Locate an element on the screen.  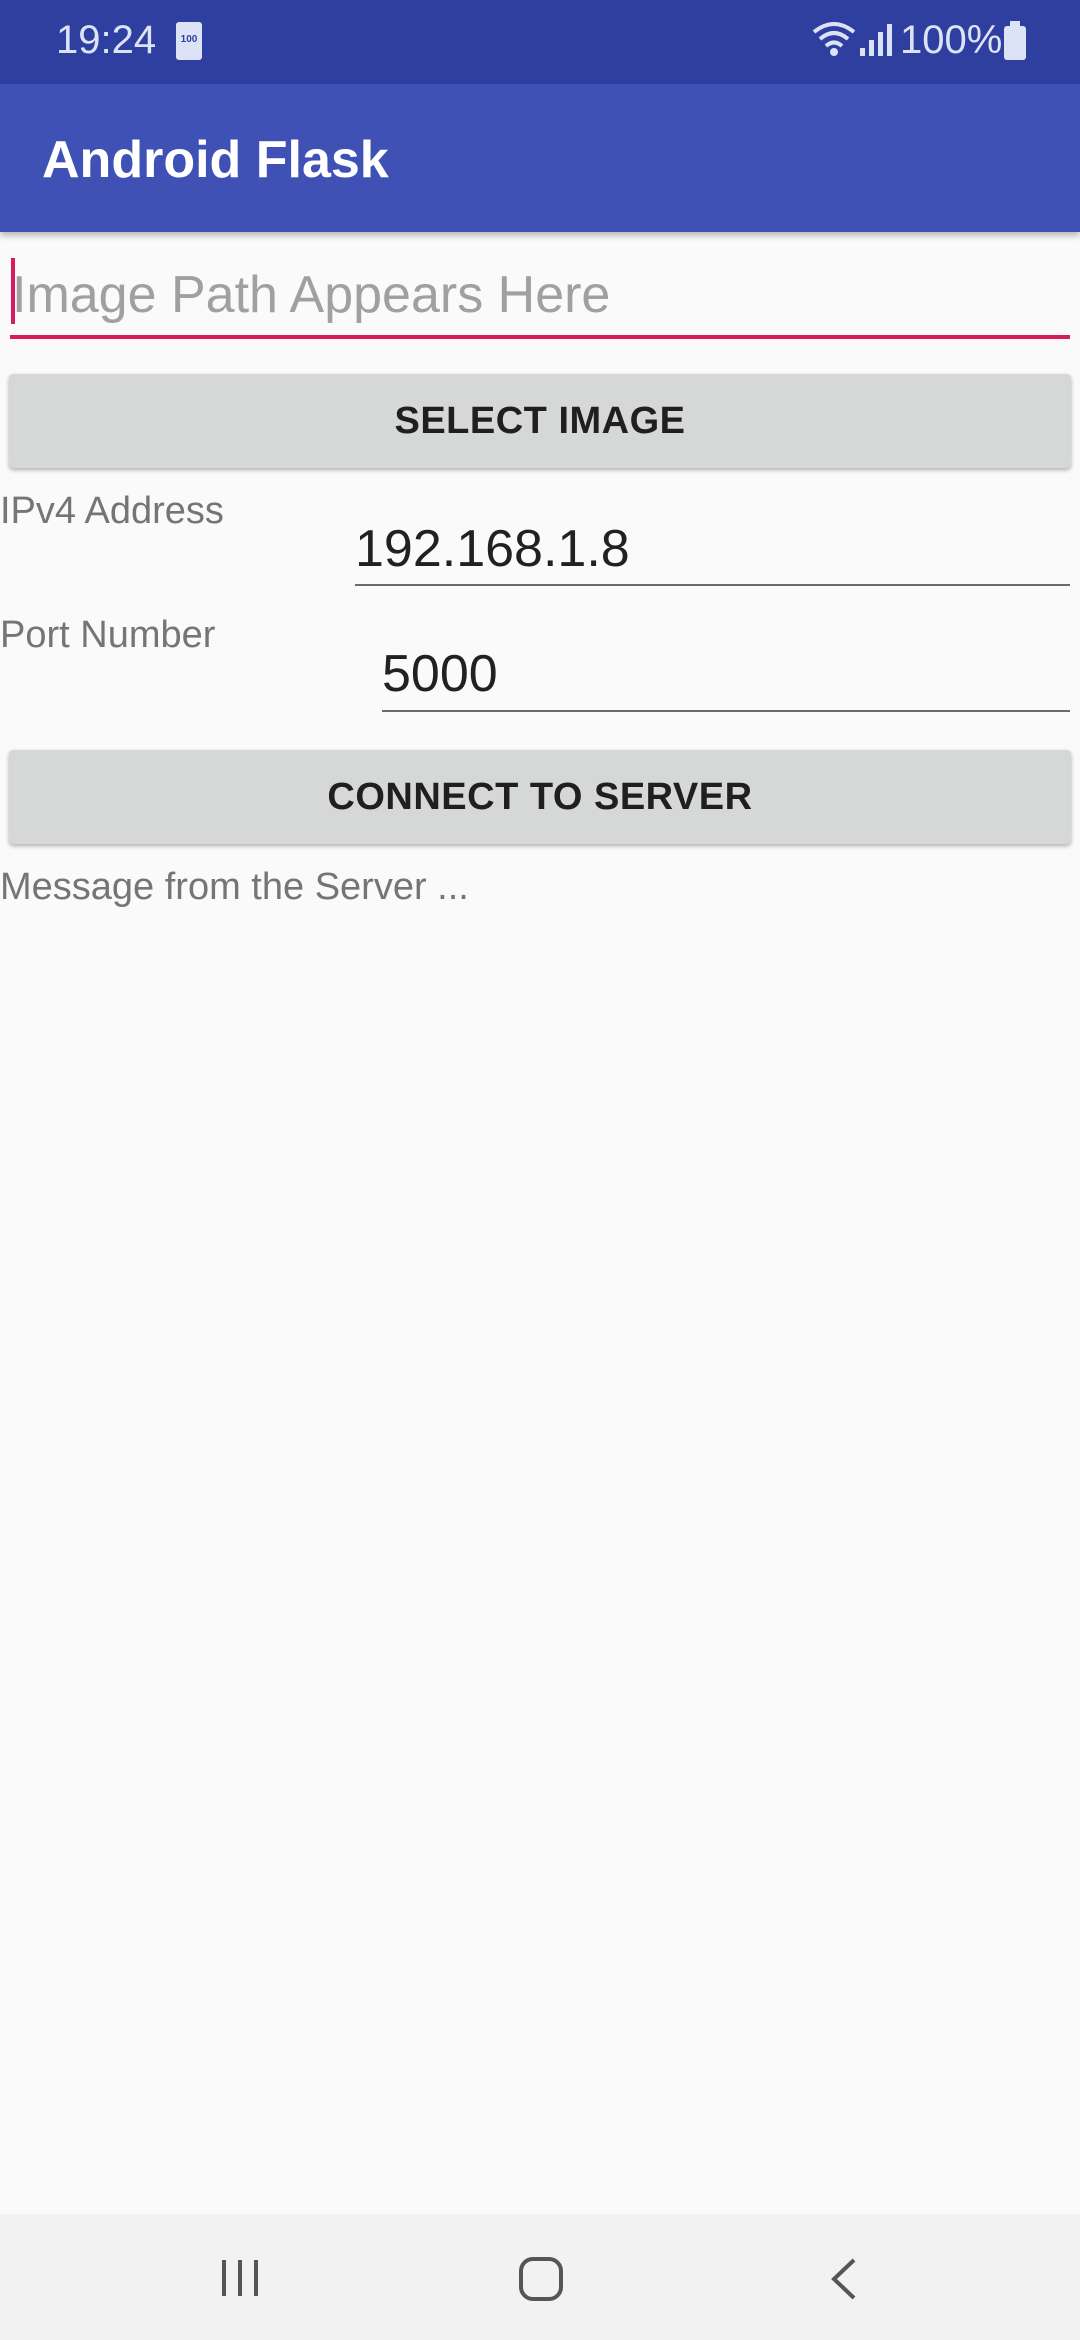
ipv4-field is located at coordinates (712, 550).